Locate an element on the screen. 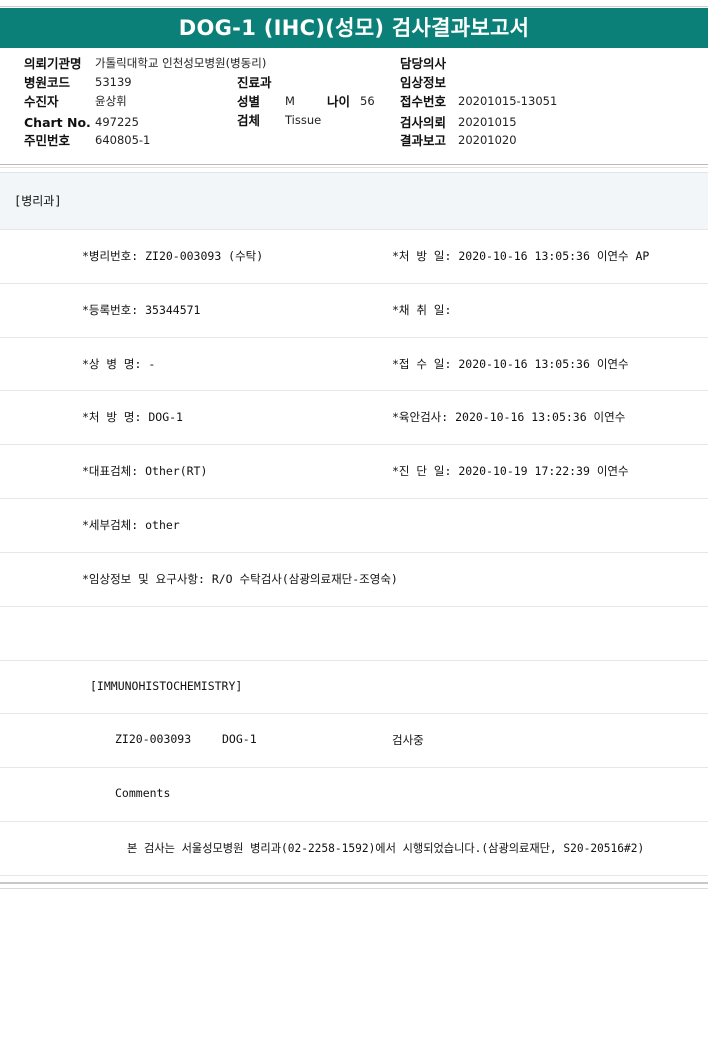  collection-date: *채 취 일: is located at coordinates (422, 310).